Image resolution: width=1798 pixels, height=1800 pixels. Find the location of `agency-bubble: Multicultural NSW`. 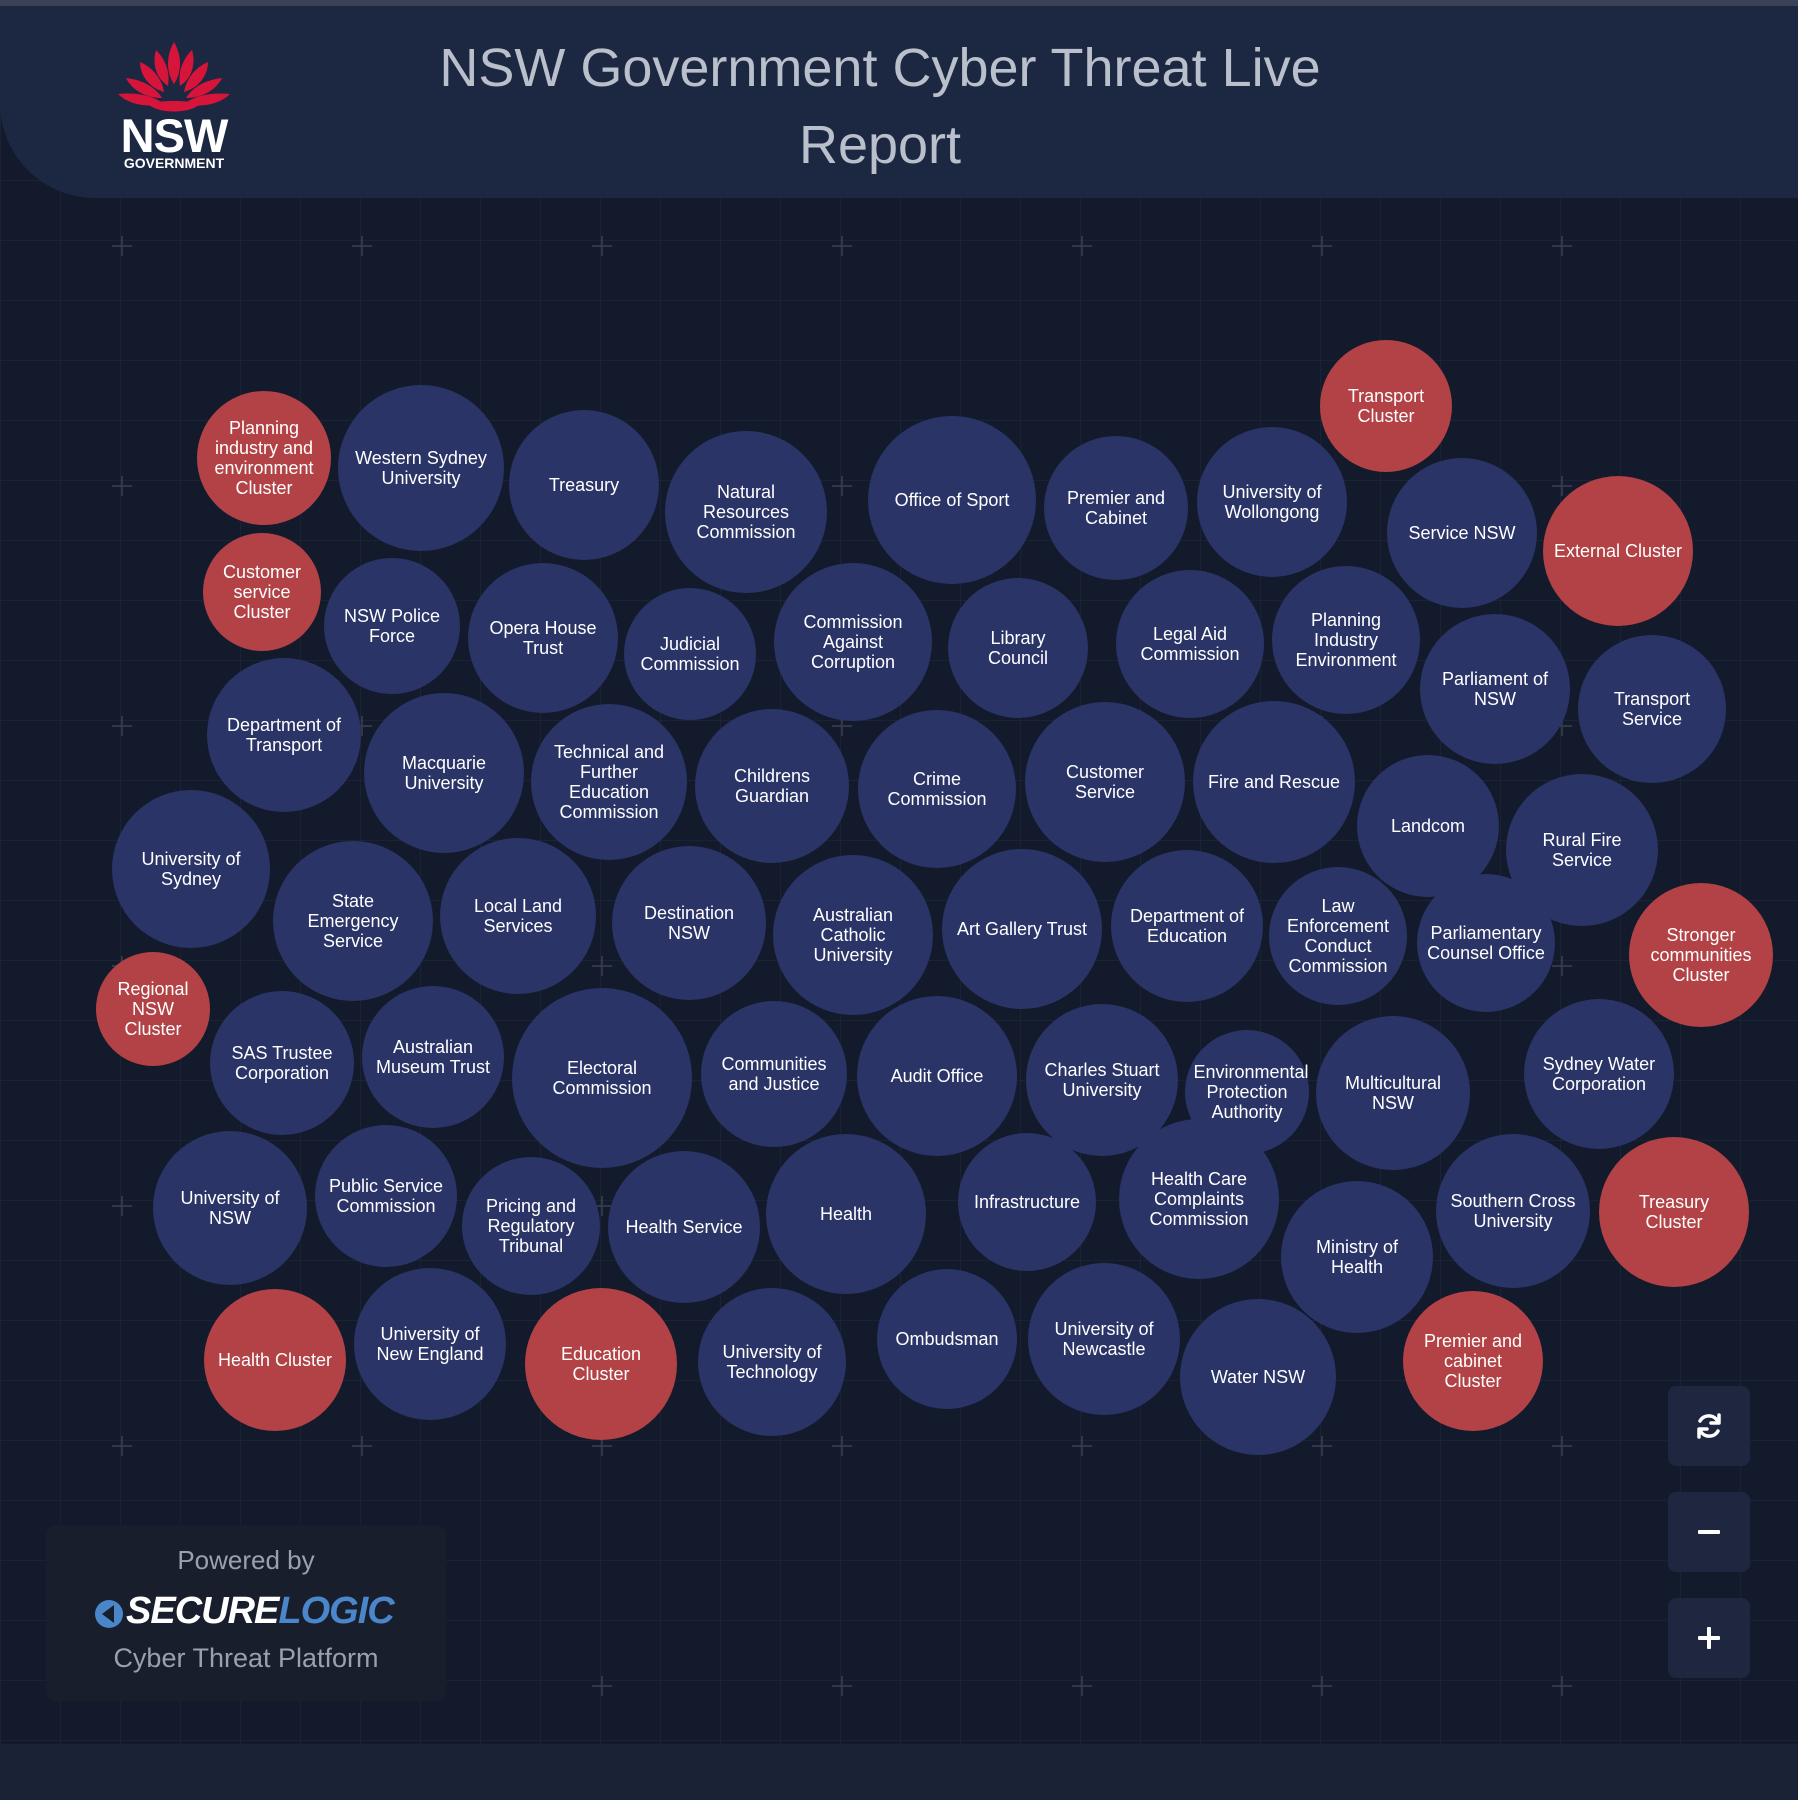

agency-bubble: Multicultural NSW is located at coordinates (1393, 1093).